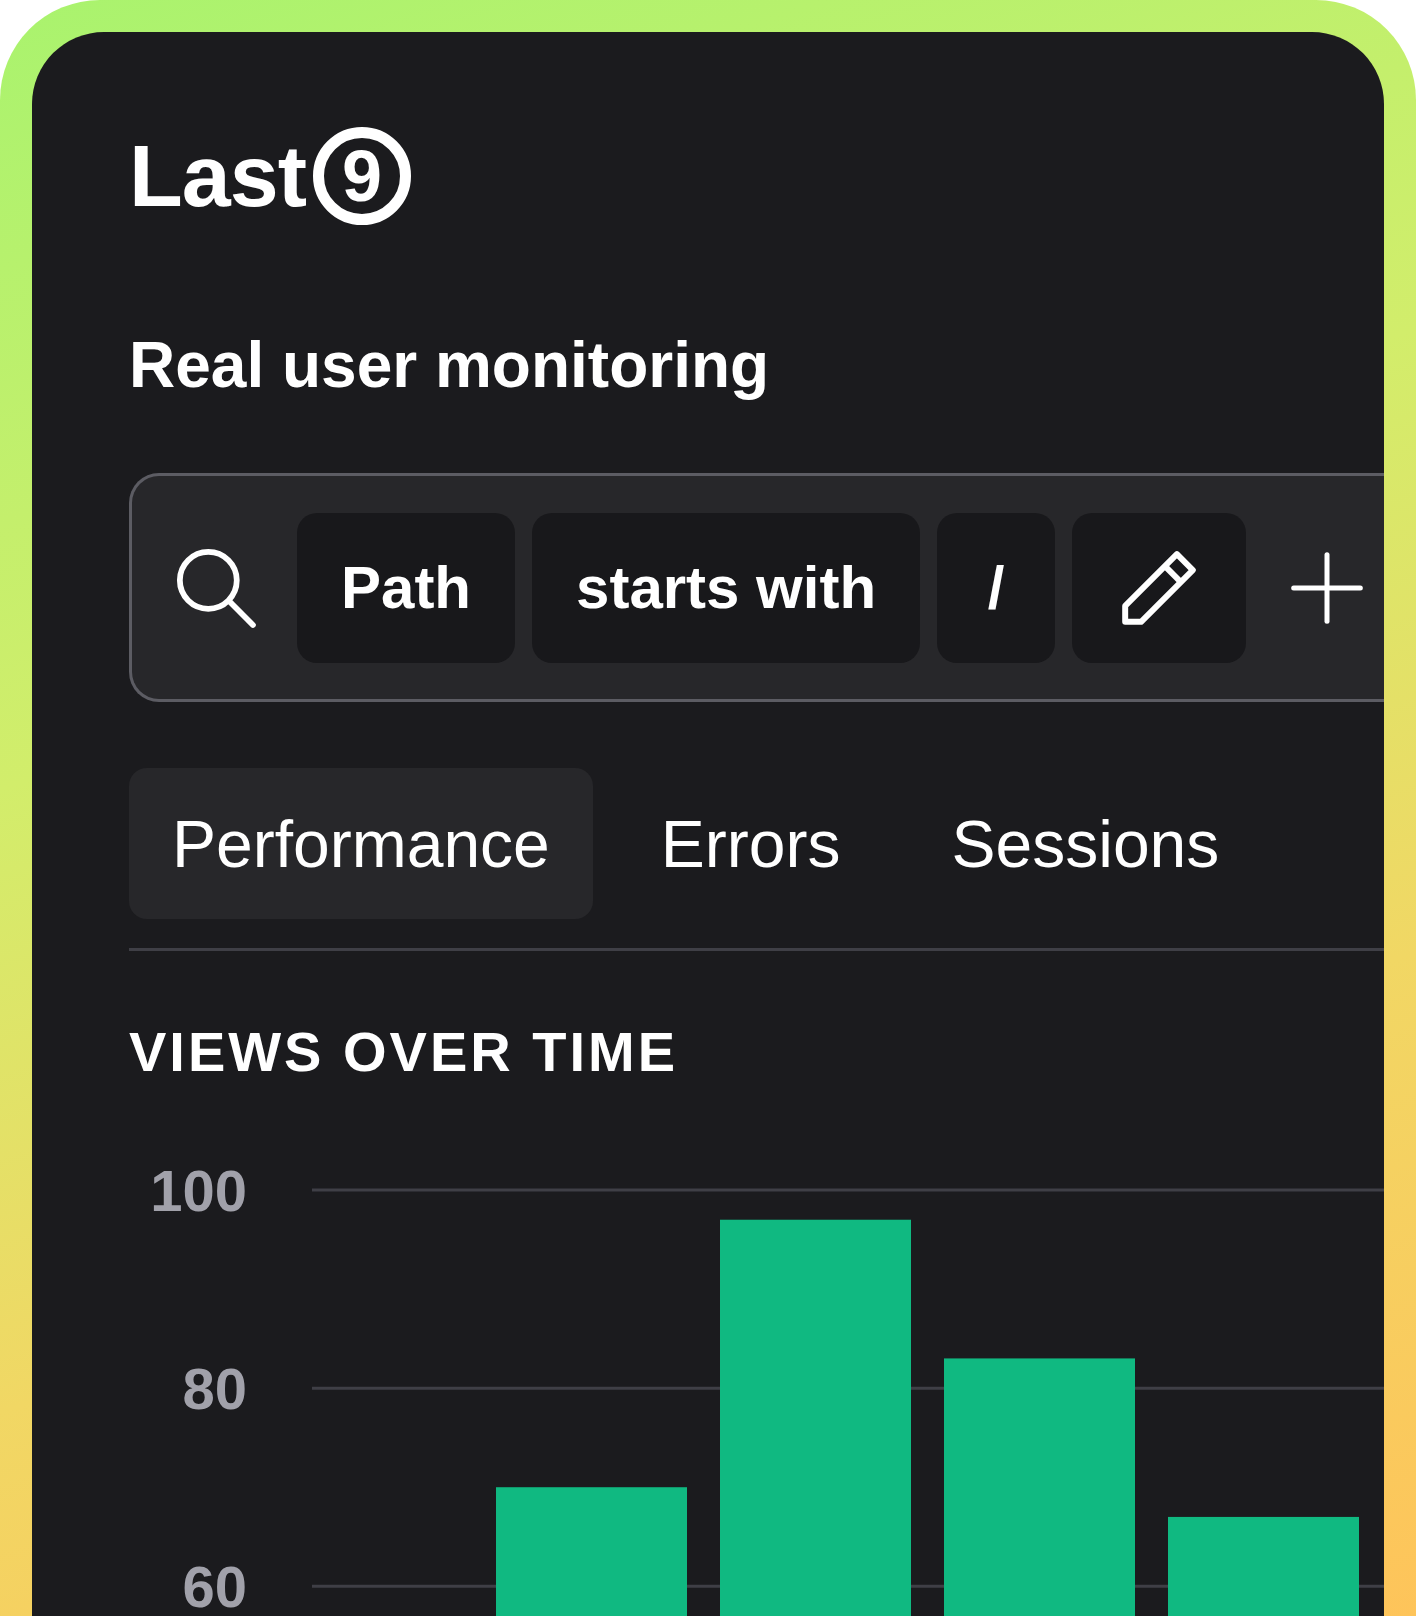  Describe the element at coordinates (406, 587) in the screenshot. I see `filter-chip: Path` at that location.